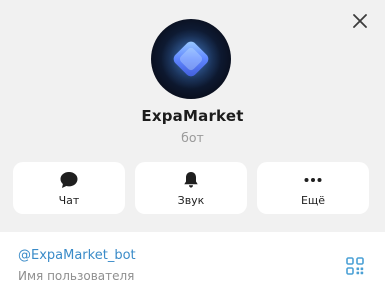  I want to click on more-dots-icon, so click(313, 180).